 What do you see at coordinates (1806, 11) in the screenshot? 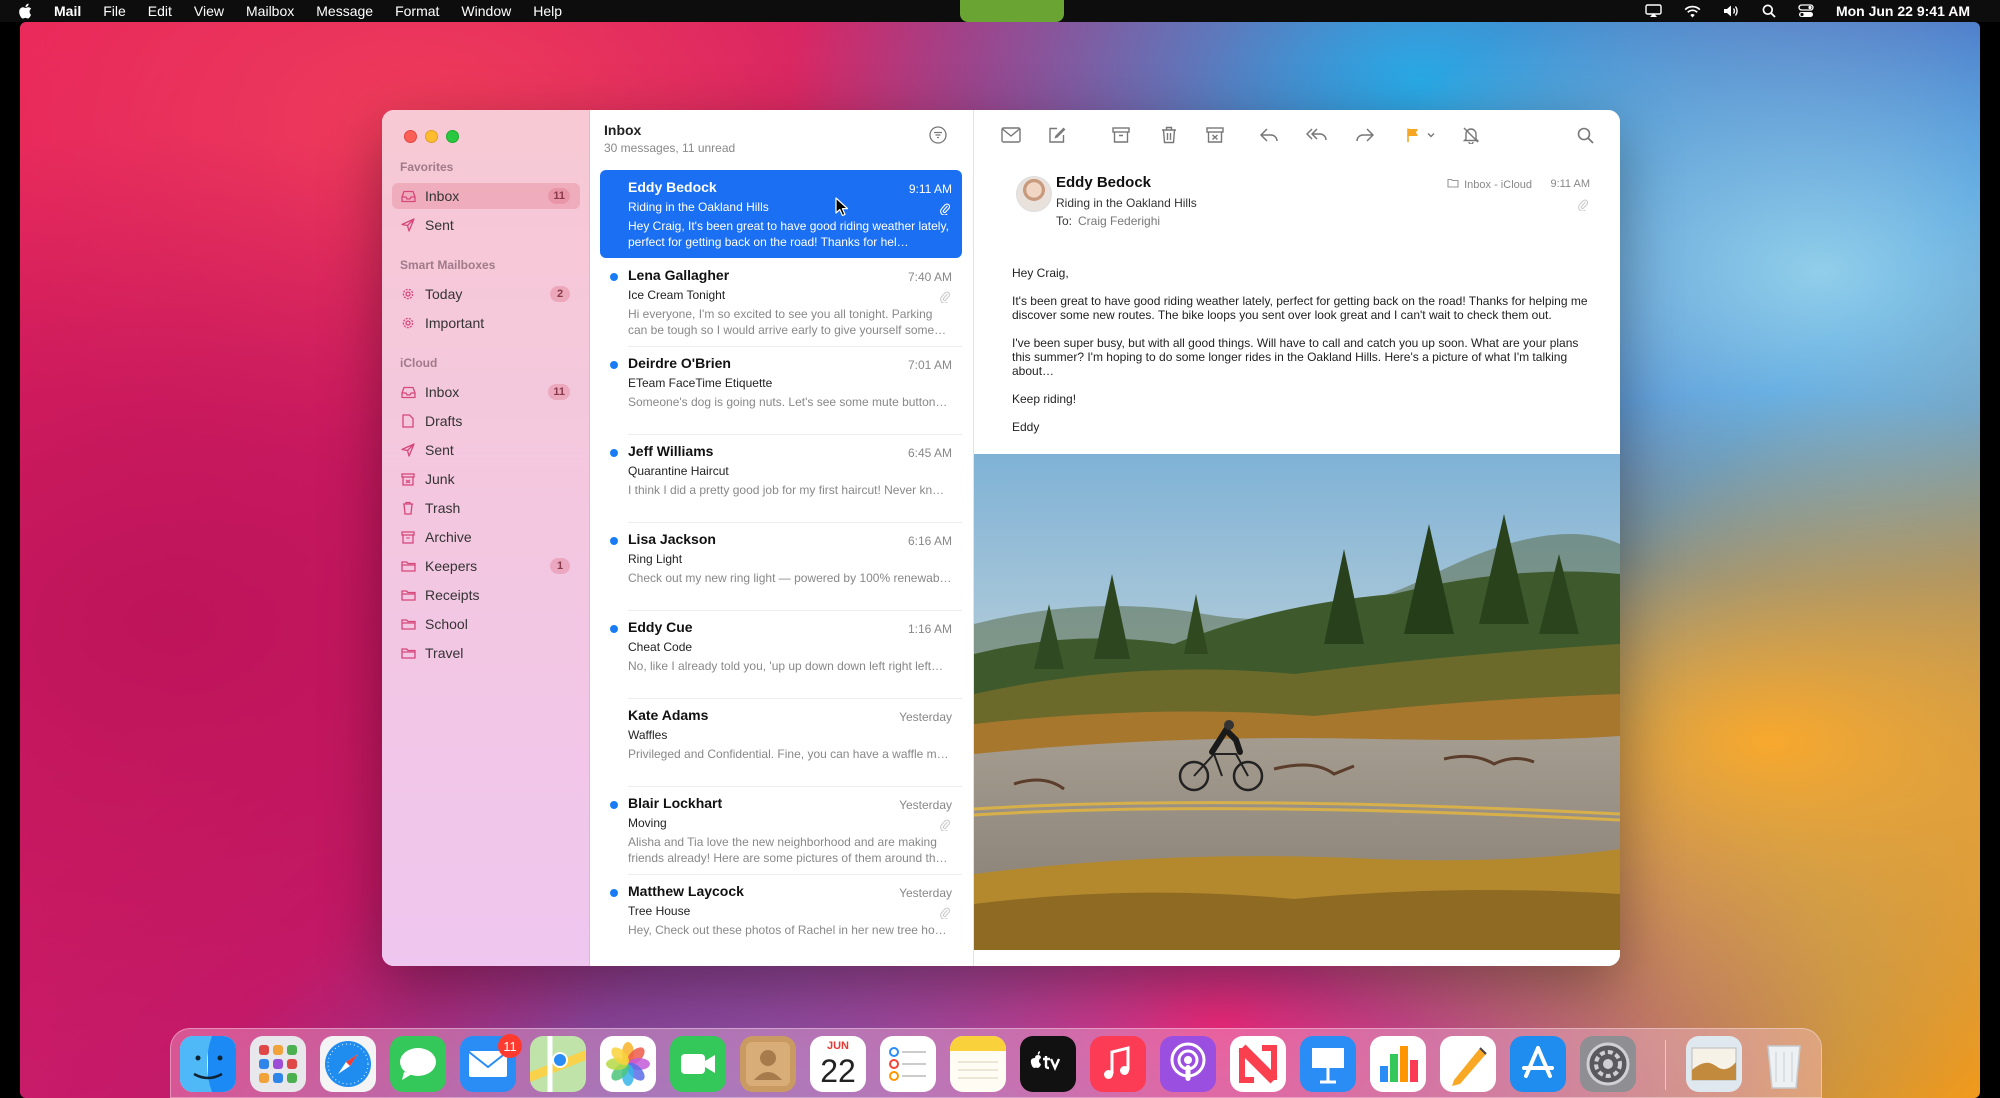
I see `control-center-icon` at bounding box center [1806, 11].